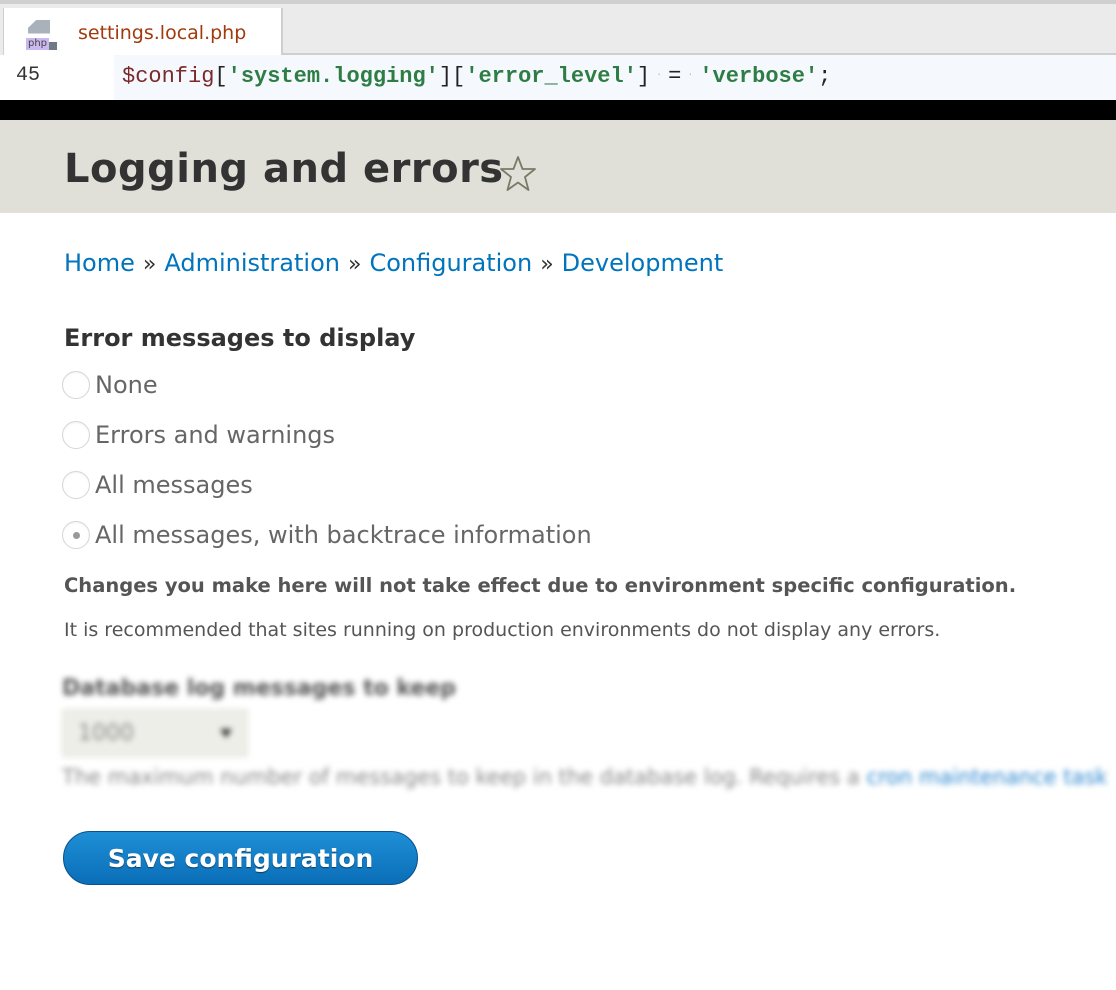 The width and height of the screenshot is (1116, 990). I want to click on dropdown-arrow-icon, so click(226, 733).